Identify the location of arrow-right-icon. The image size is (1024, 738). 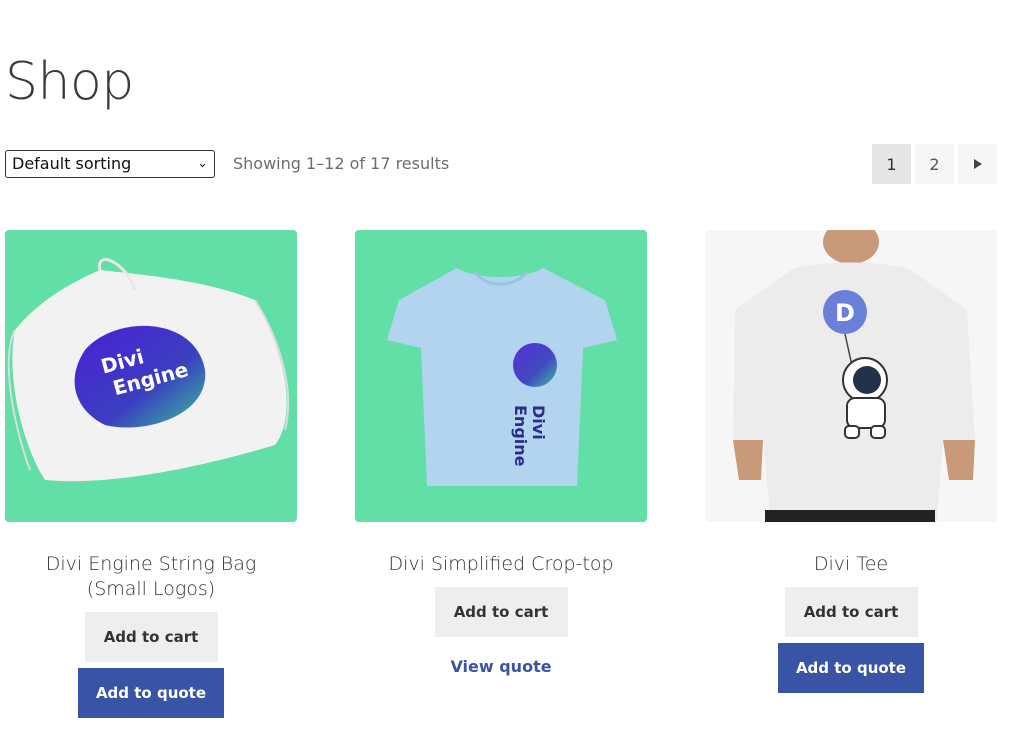
(977, 164).